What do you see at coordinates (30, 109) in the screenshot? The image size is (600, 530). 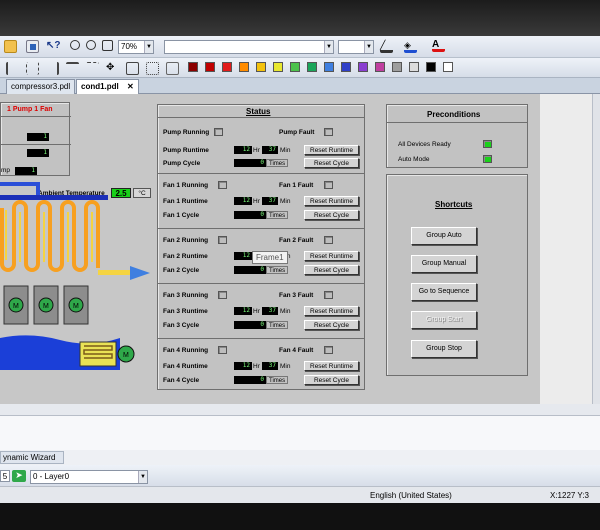 I see `summary-title: 1 Pump 1 Fan` at bounding box center [30, 109].